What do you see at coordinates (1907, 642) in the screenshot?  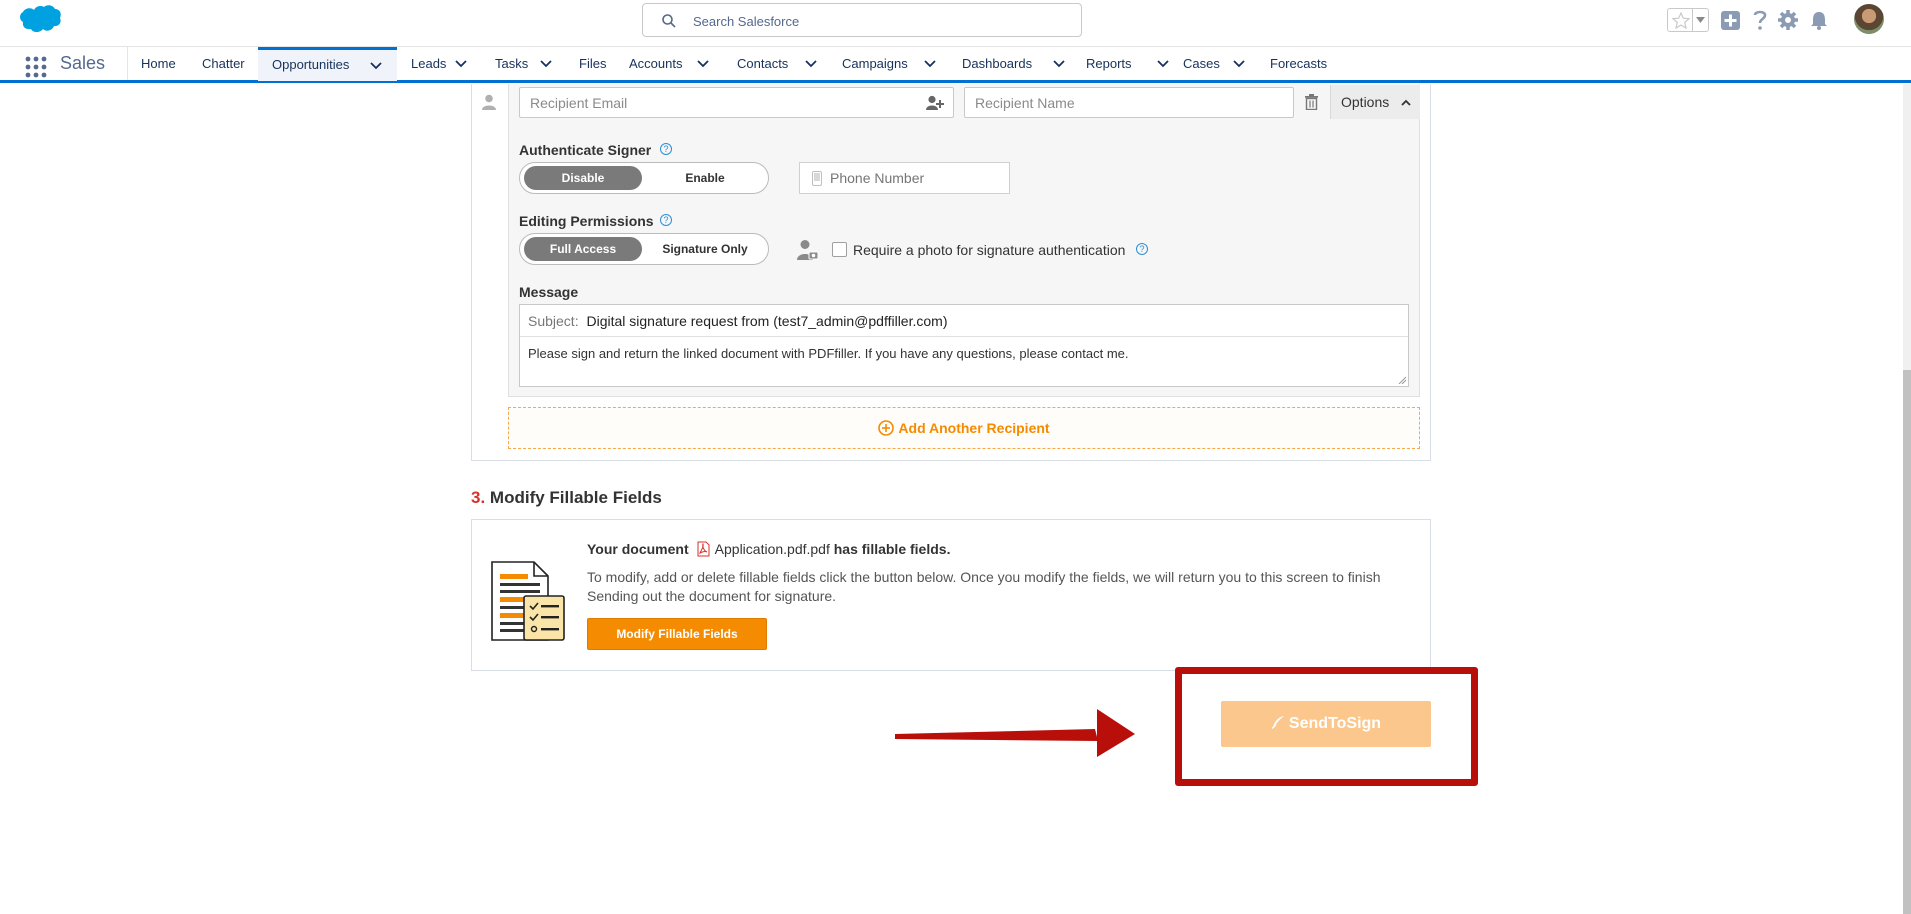 I see `scrollbar-thumb` at bounding box center [1907, 642].